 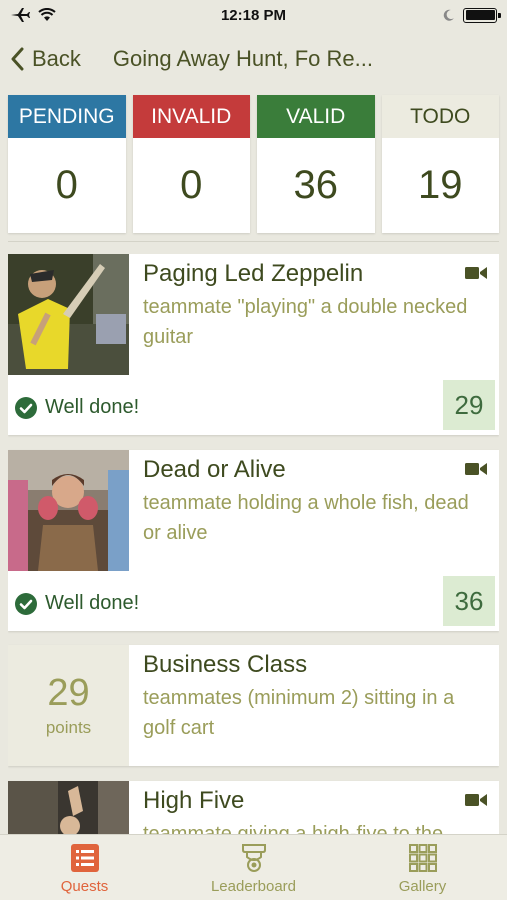 I want to click on moon-icon, so click(x=448, y=15).